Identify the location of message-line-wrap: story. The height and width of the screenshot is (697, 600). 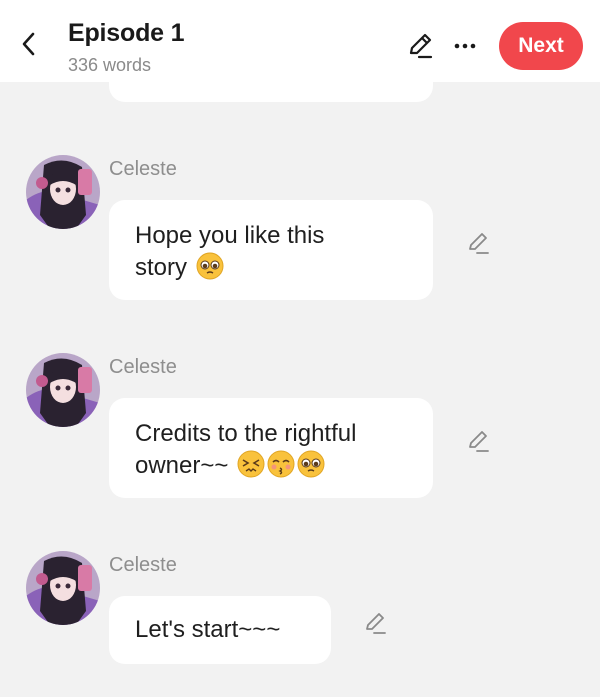
(271, 268).